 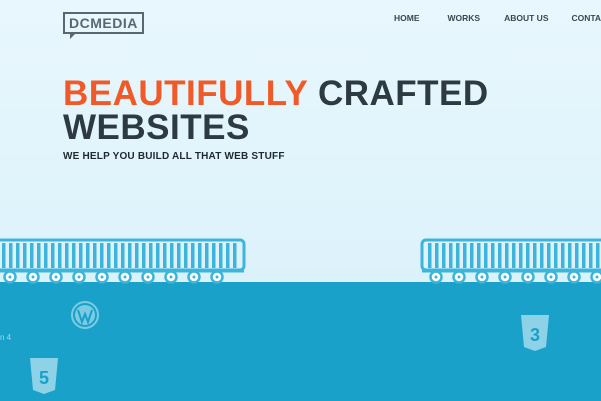 I want to click on nav-home: HOME, so click(x=407, y=18).